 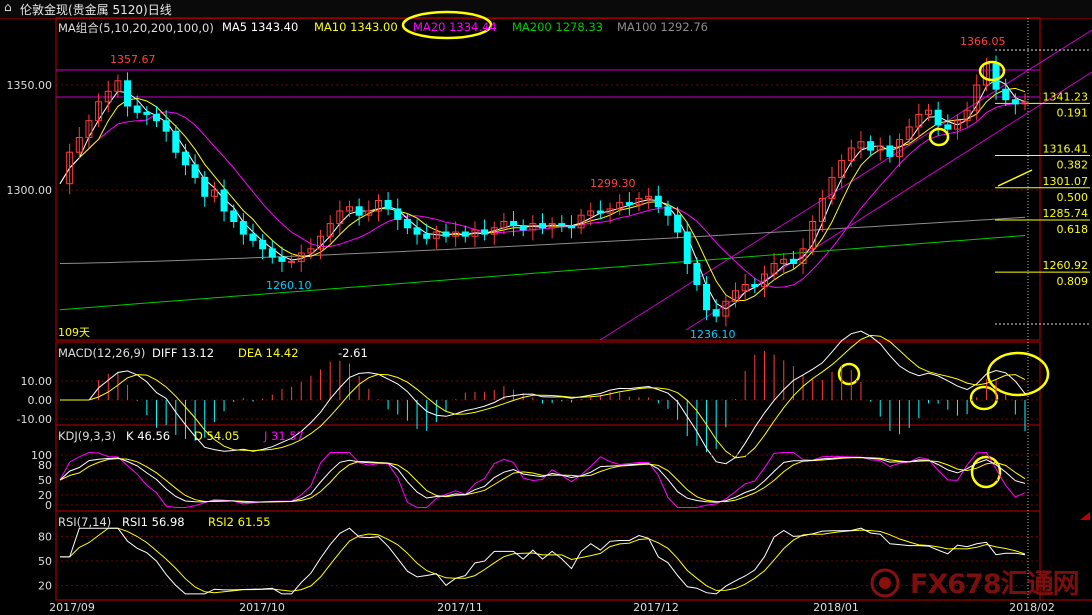 I want to click on fib-price-3: 1285.74, so click(x=1066, y=213).